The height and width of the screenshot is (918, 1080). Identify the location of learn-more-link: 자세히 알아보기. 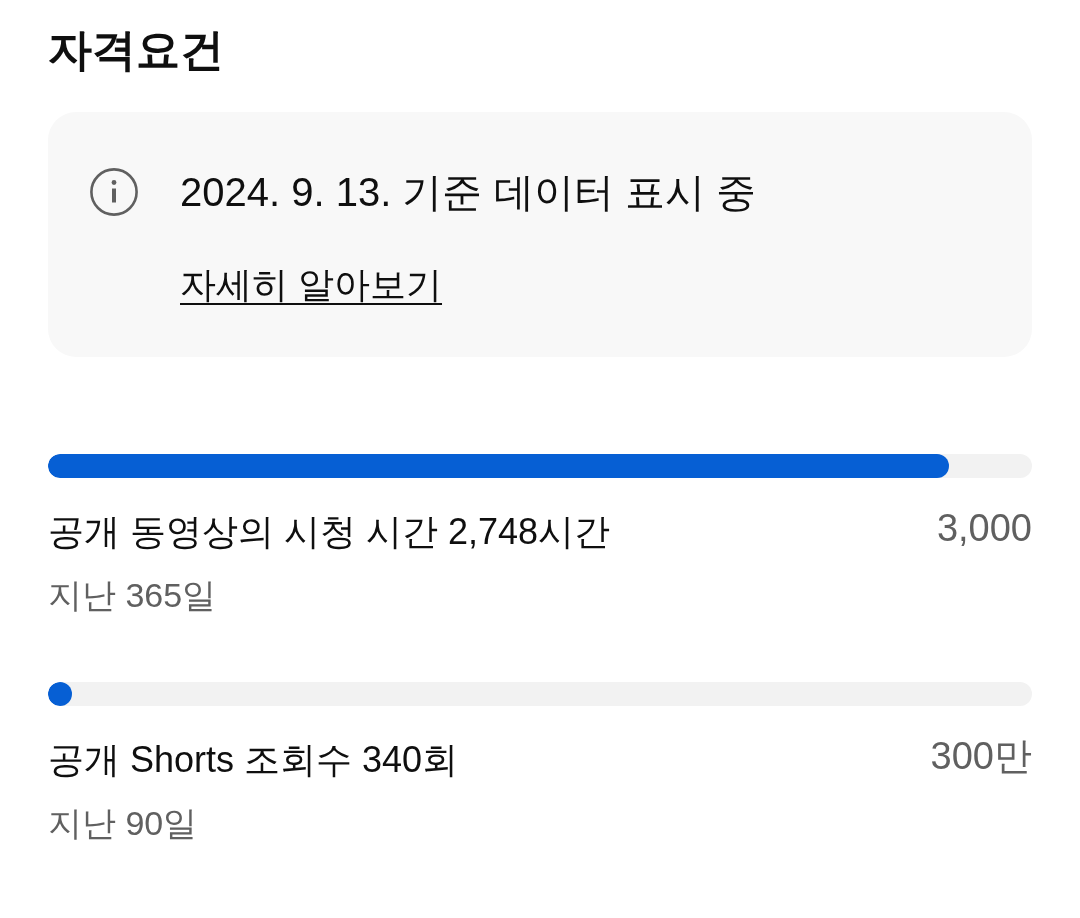
(311, 284).